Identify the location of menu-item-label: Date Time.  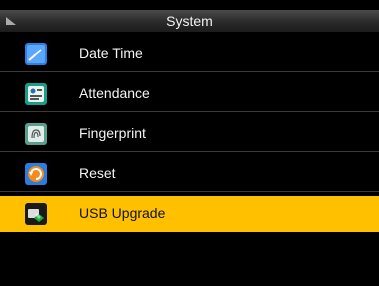
(111, 53).